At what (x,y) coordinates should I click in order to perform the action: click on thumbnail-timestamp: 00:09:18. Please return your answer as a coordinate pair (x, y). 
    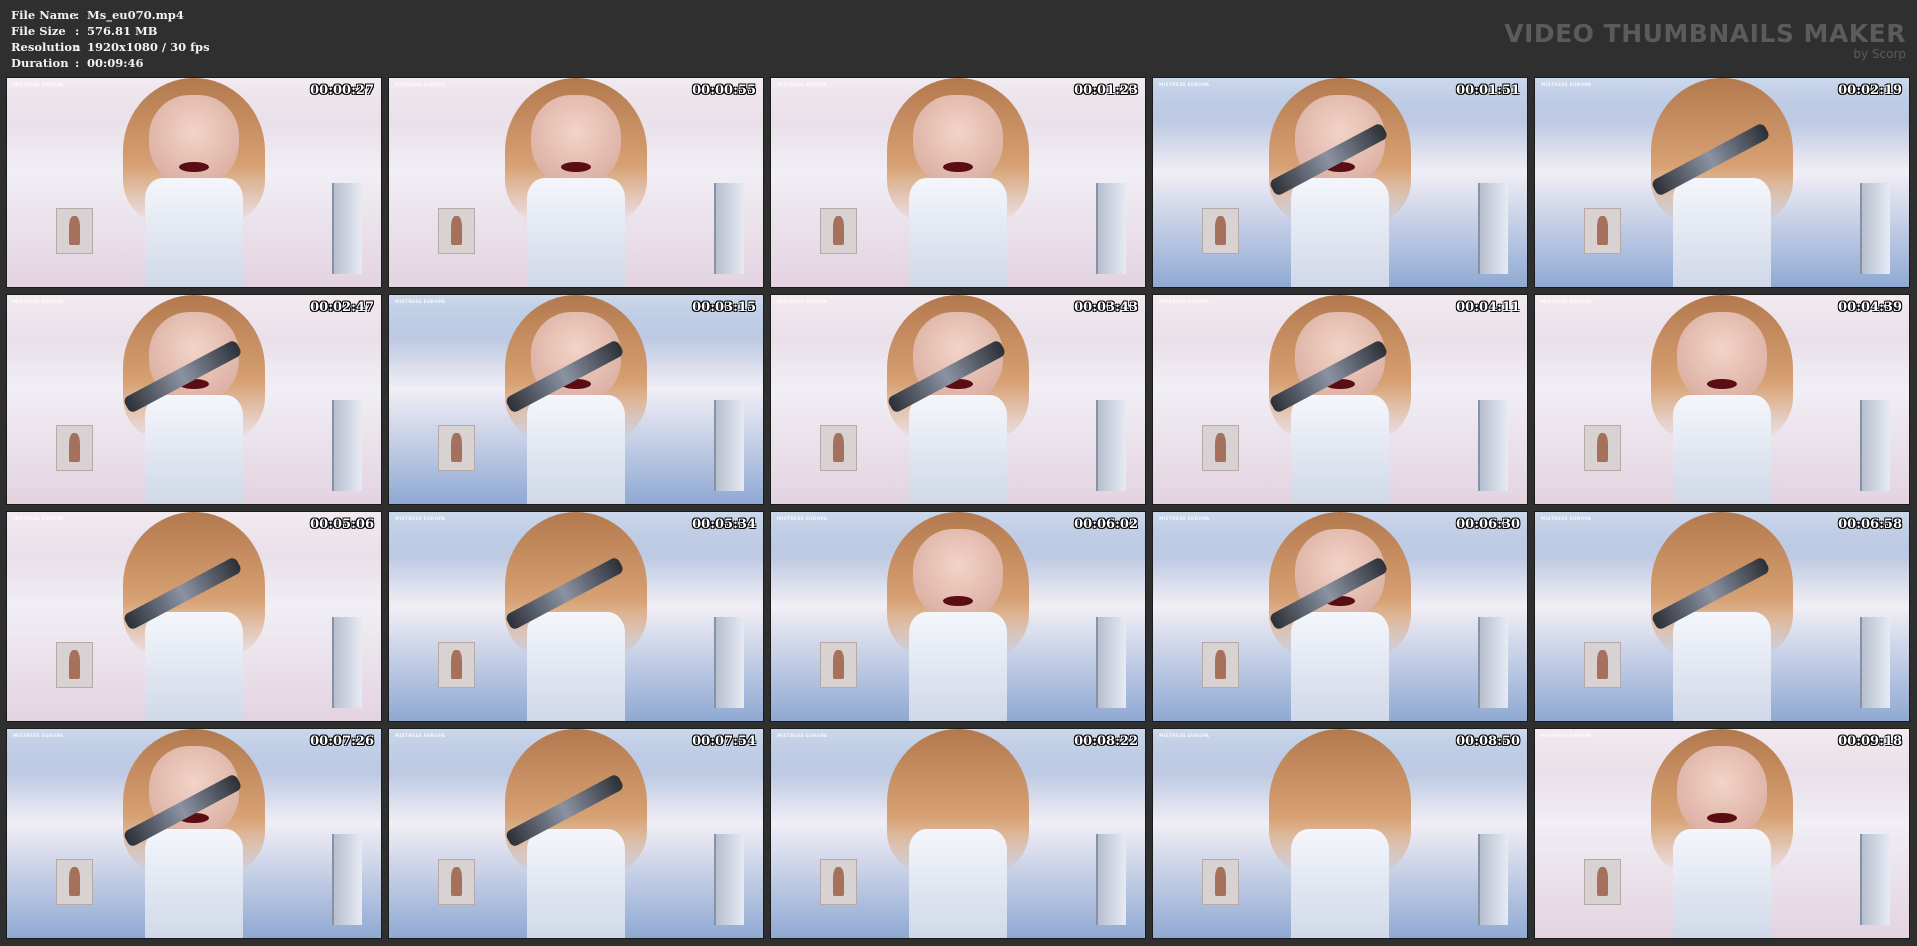
    Looking at the image, I should click on (1870, 741).